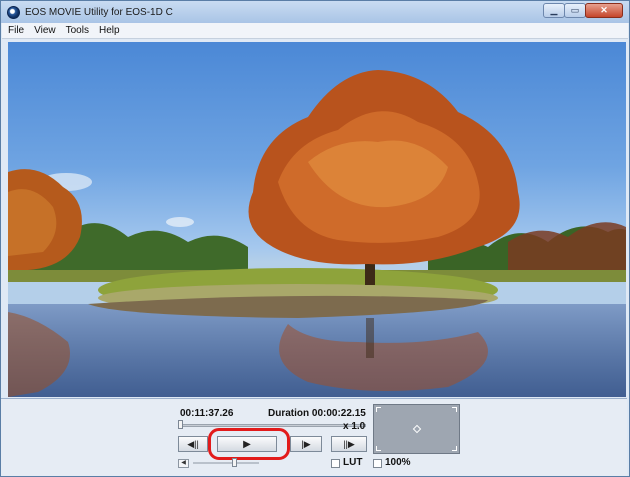 This screenshot has height=477, width=630. Describe the element at coordinates (335, 463) in the screenshot. I see `lut-checkbox` at that location.